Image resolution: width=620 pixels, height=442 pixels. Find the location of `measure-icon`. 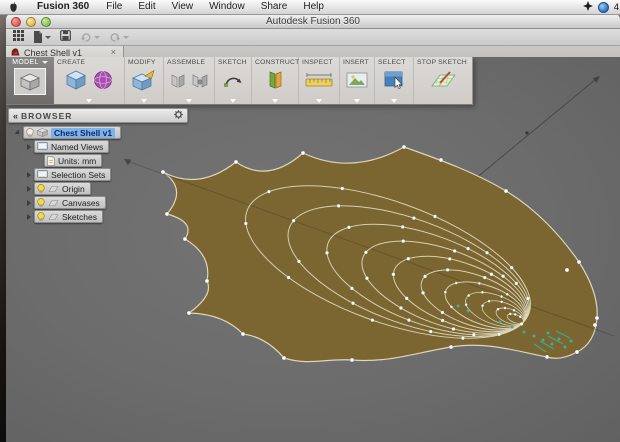

measure-icon is located at coordinates (319, 82).